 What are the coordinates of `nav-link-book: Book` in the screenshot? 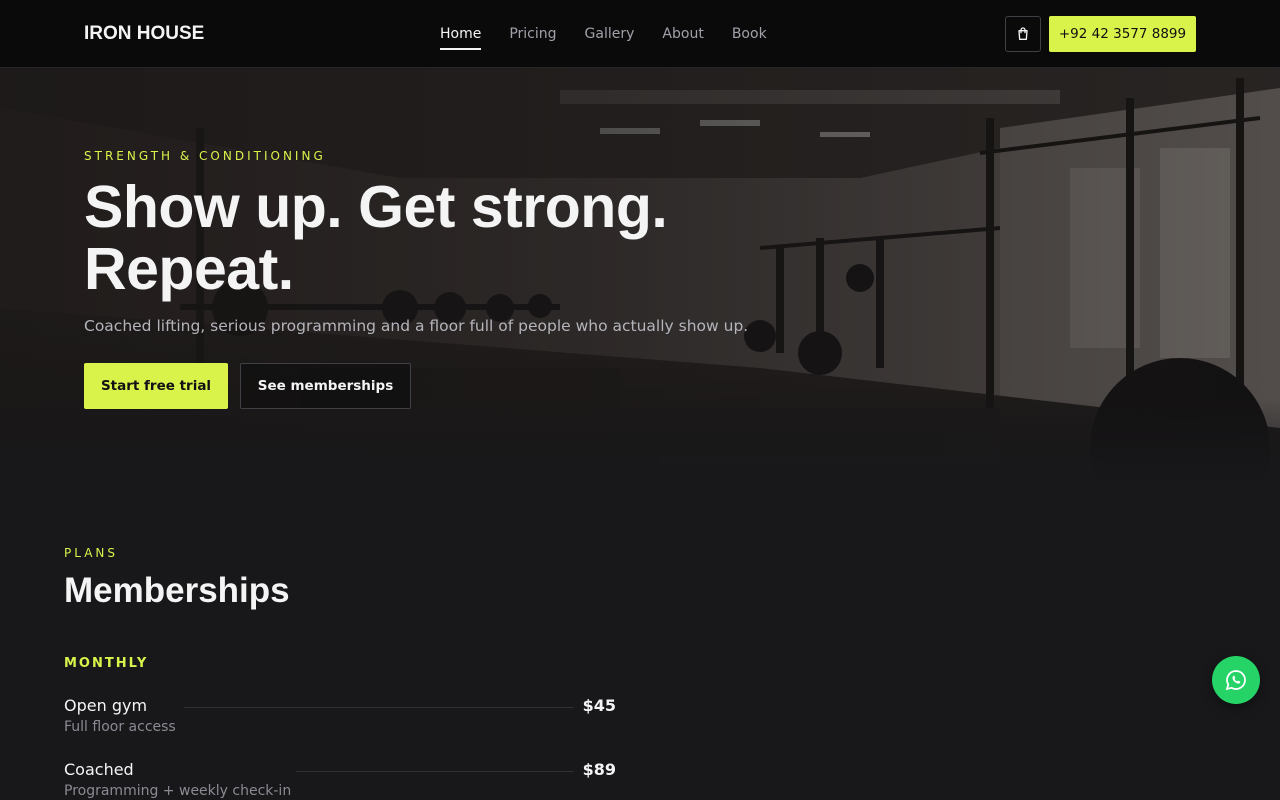 It's located at (749, 34).